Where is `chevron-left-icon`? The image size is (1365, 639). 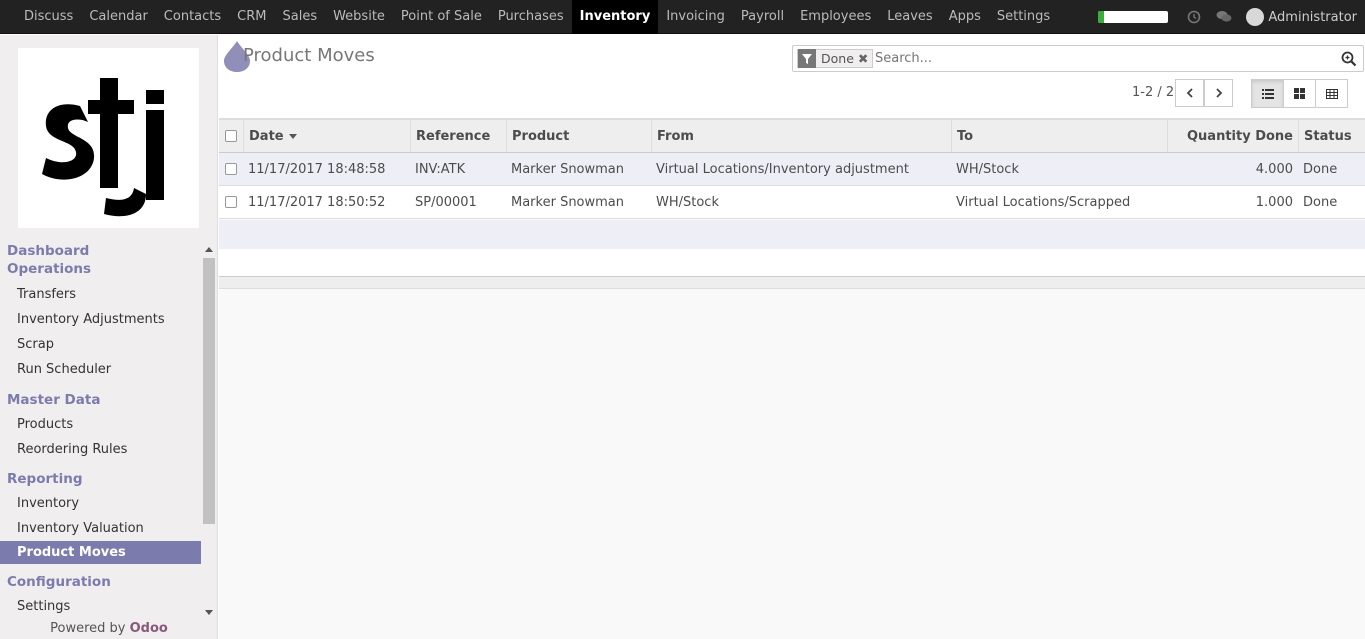
chevron-left-icon is located at coordinates (1189, 93).